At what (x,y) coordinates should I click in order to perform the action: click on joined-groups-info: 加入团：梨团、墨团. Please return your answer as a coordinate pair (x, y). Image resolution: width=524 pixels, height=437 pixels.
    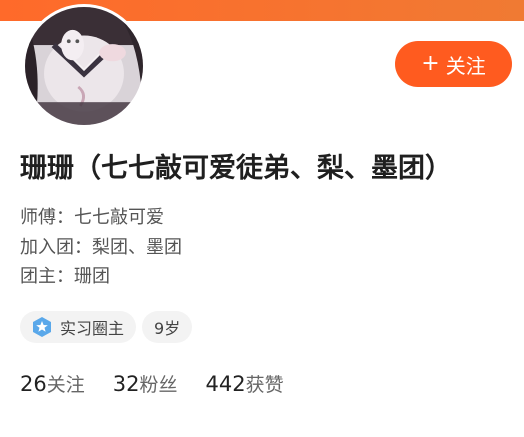
    Looking at the image, I should click on (101, 247).